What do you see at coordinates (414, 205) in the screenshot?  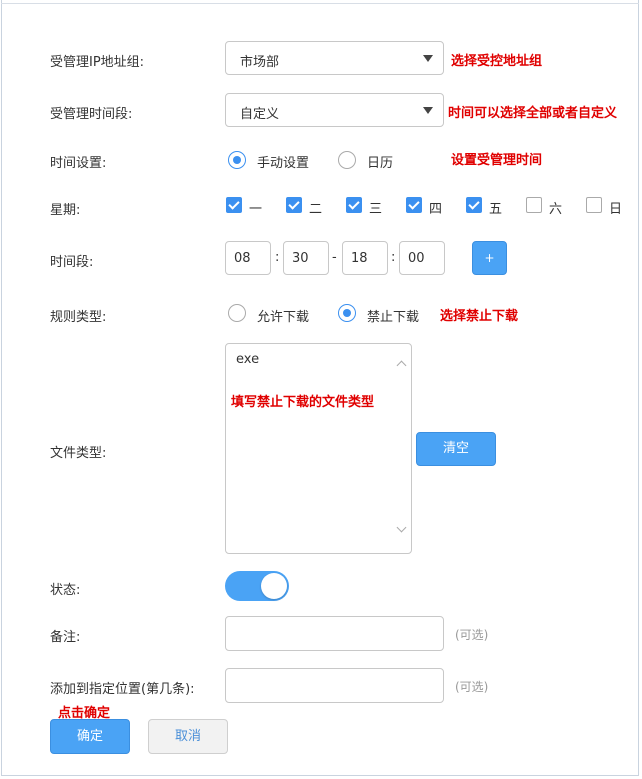 I see `checkbox-thu` at bounding box center [414, 205].